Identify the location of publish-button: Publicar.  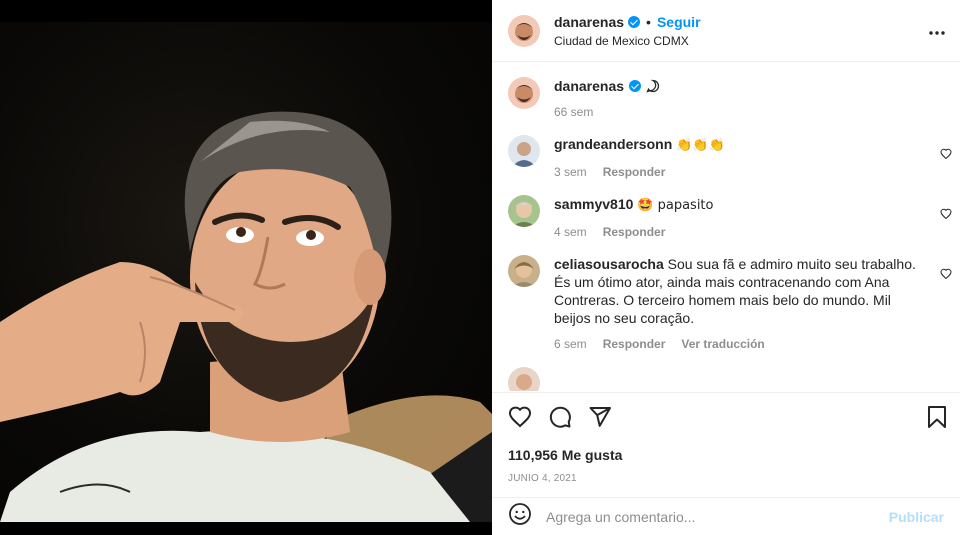
(916, 517).